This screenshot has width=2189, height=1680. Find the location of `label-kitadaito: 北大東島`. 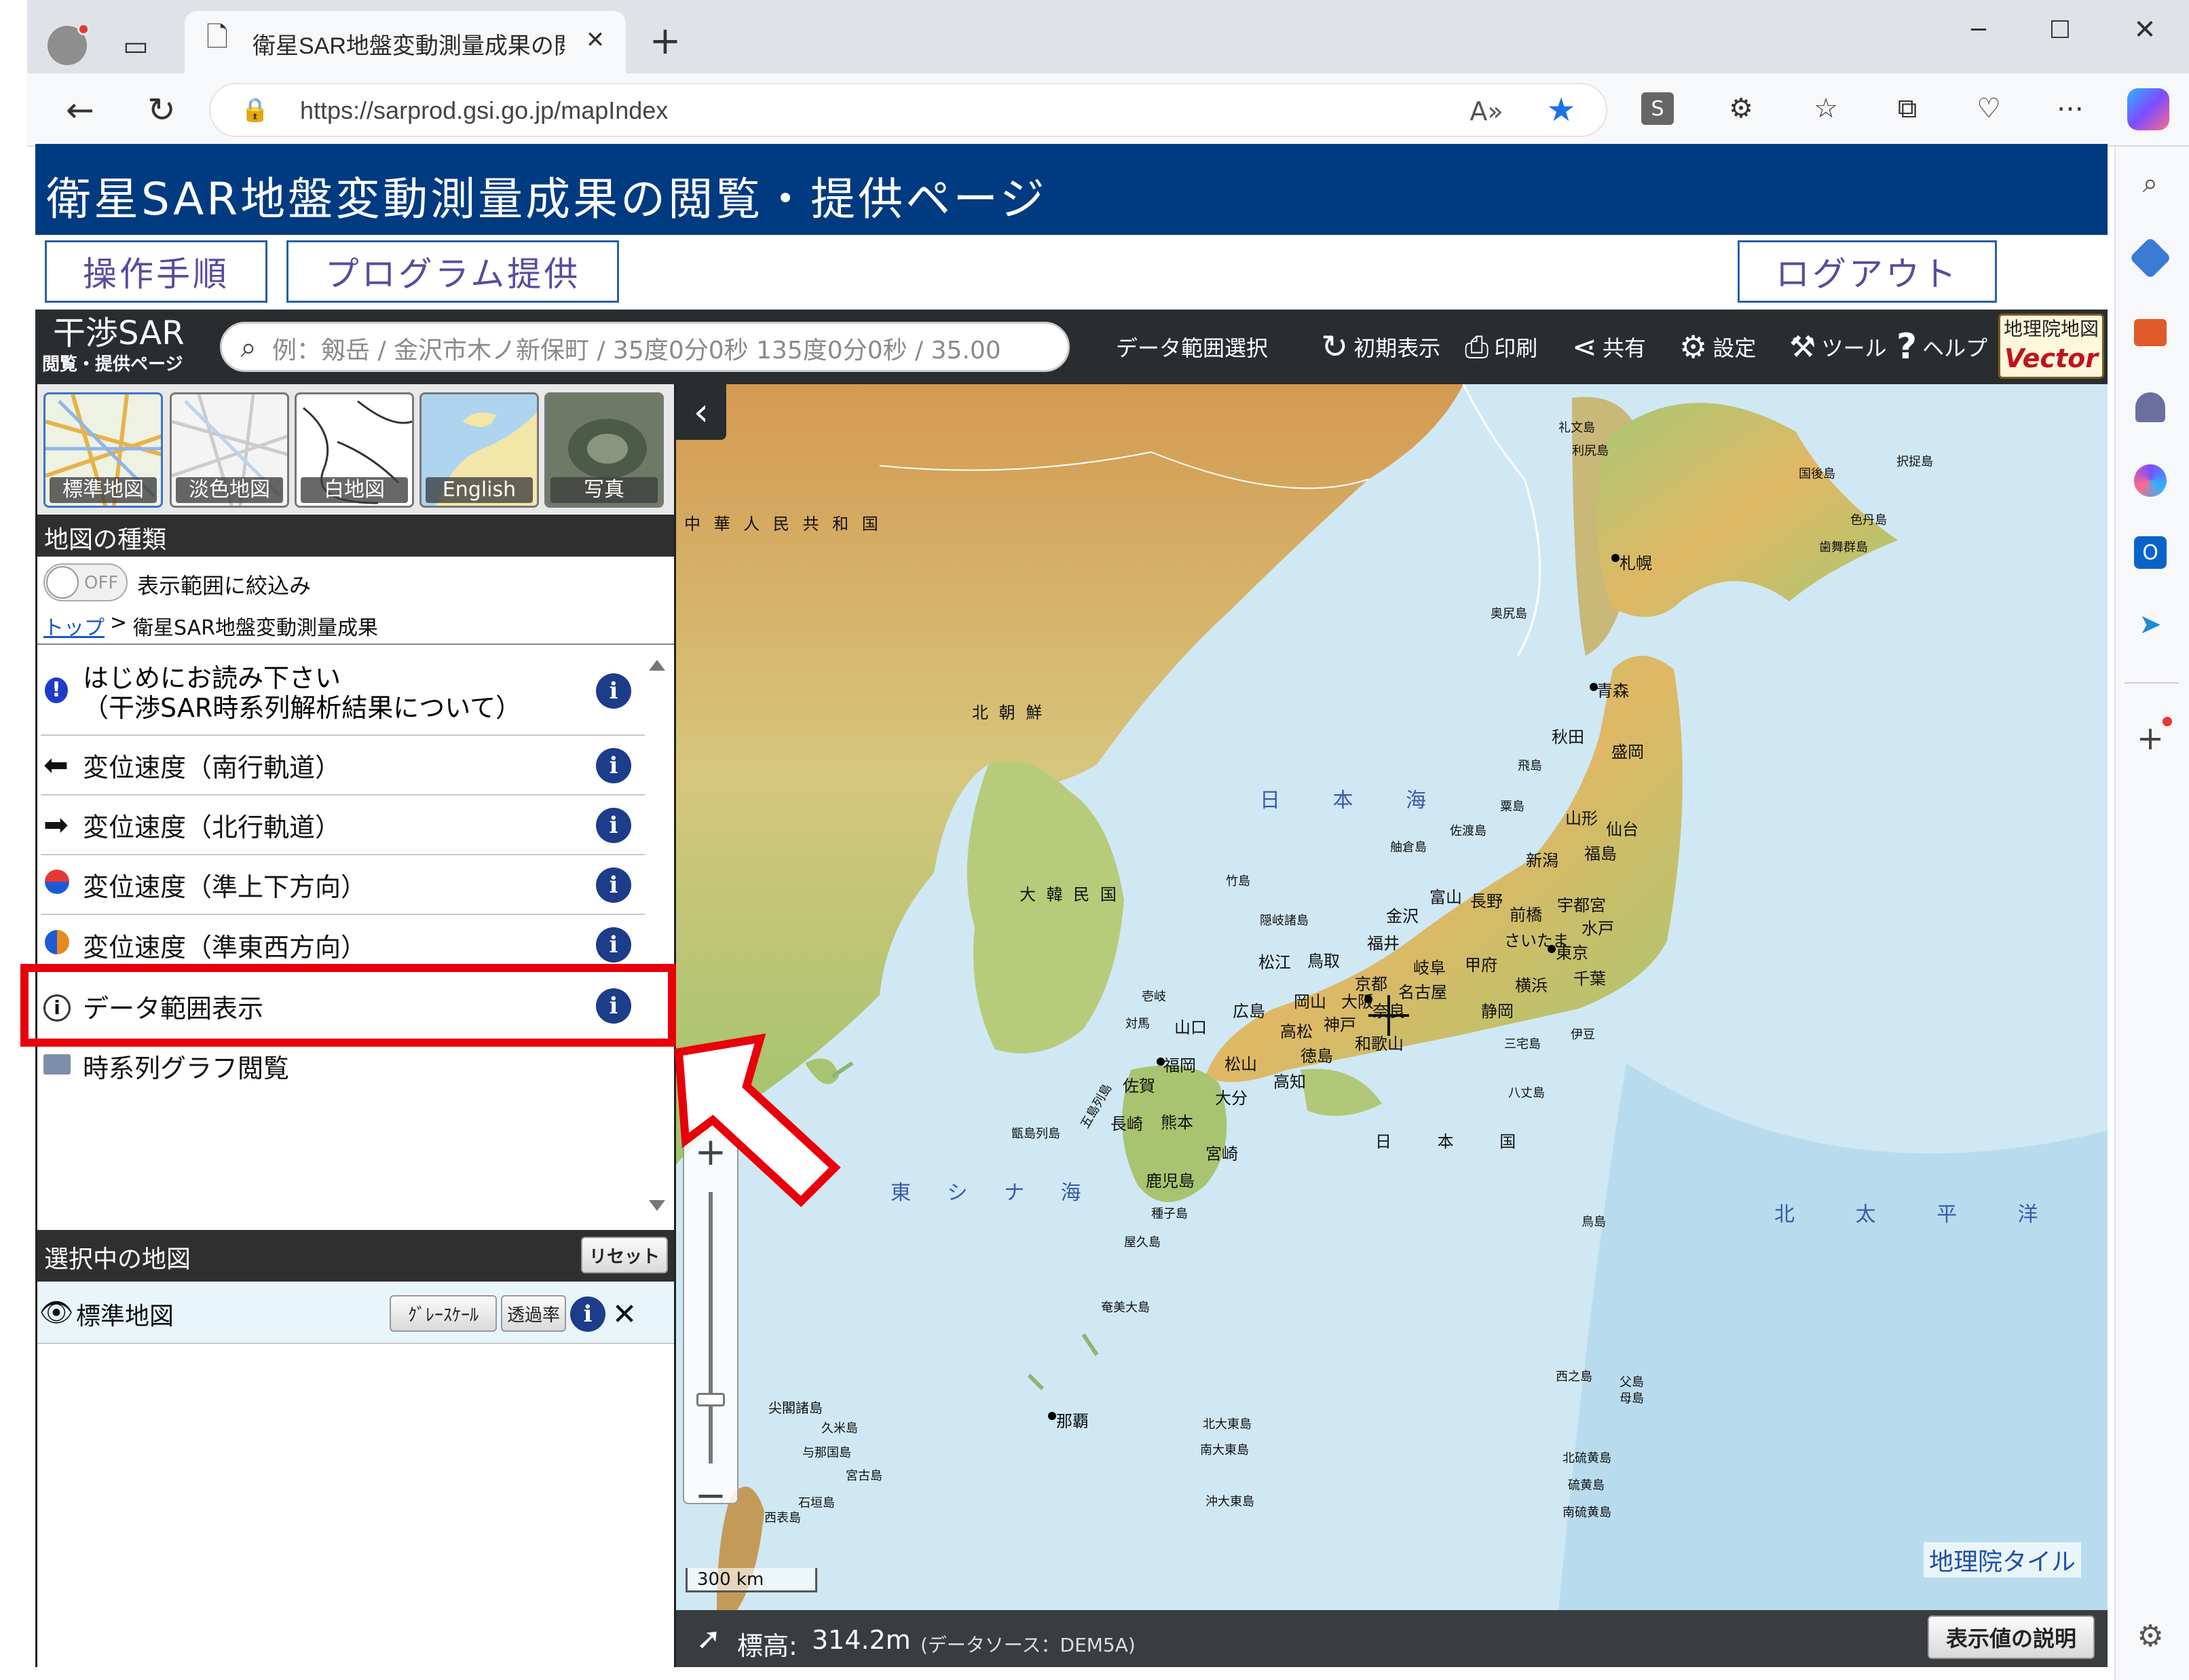

label-kitadaito: 北大東島 is located at coordinates (1227, 1424).